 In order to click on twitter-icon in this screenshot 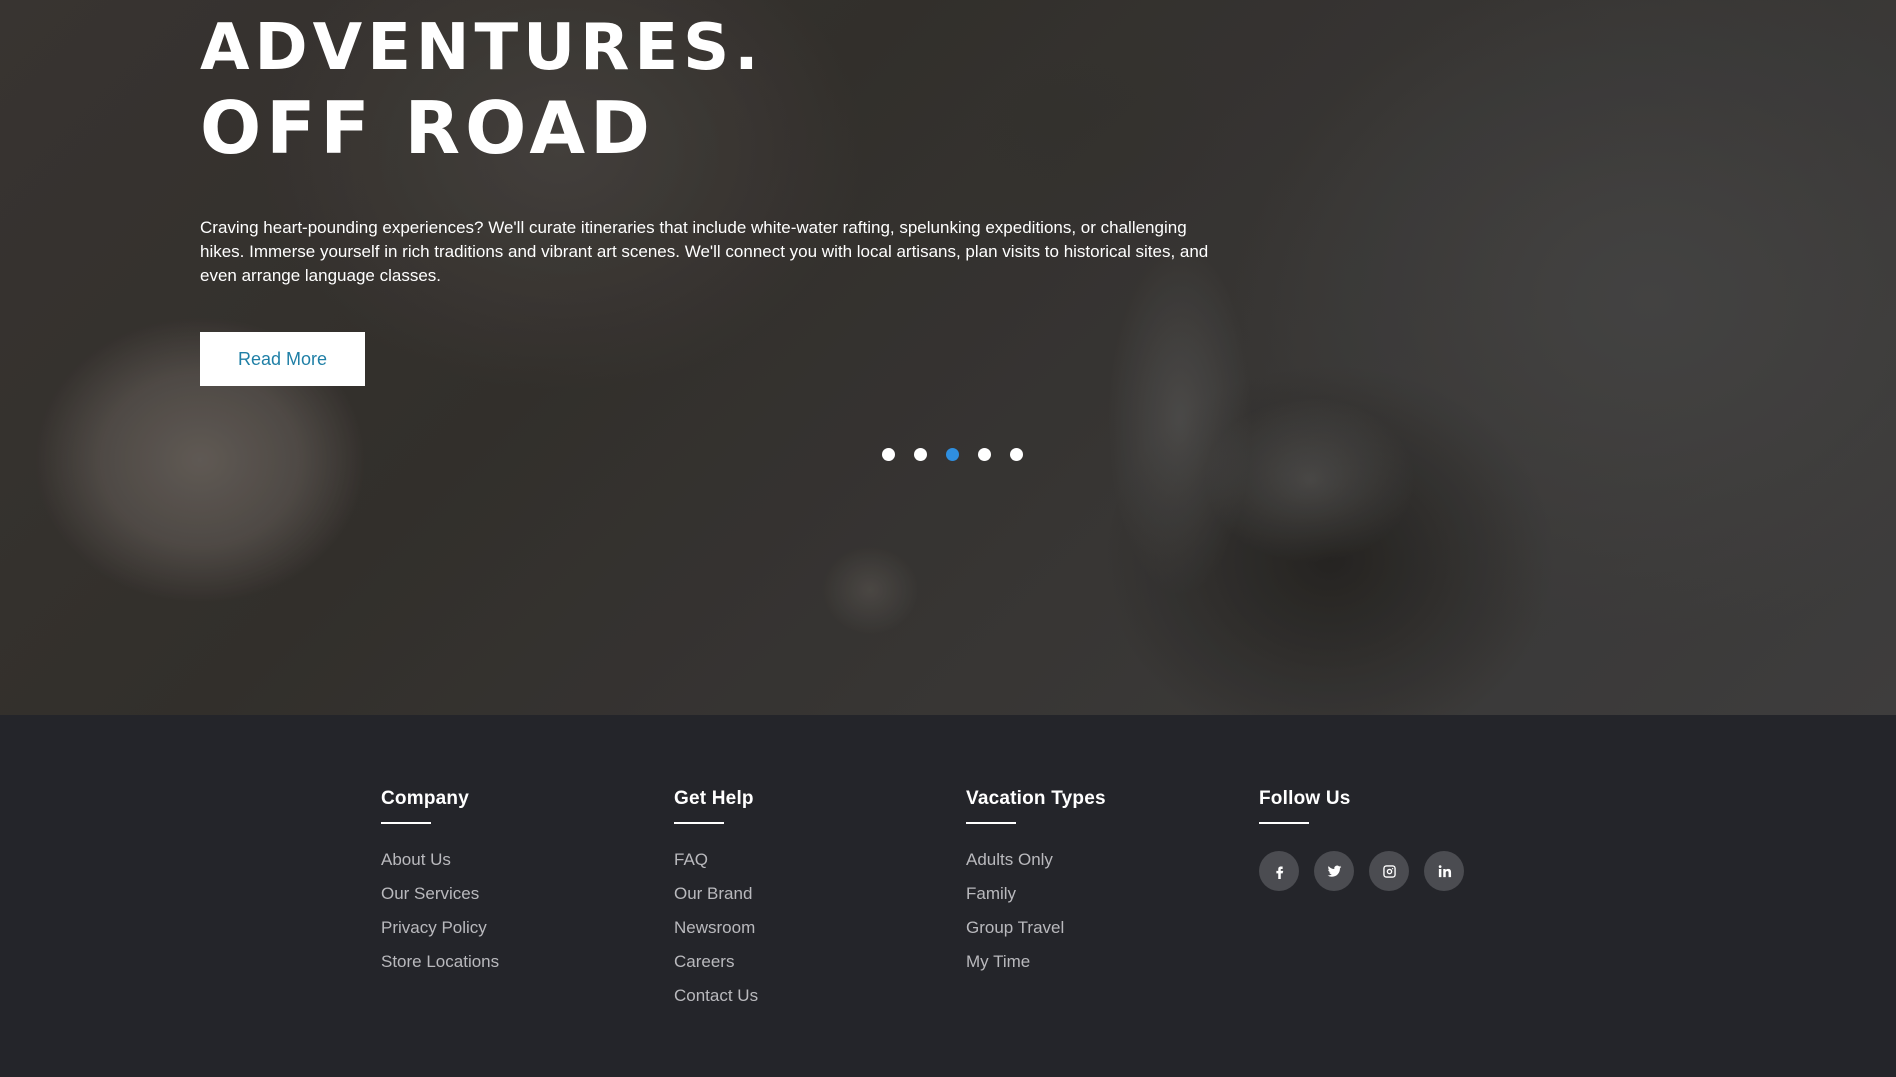, I will do `click(1334, 871)`.